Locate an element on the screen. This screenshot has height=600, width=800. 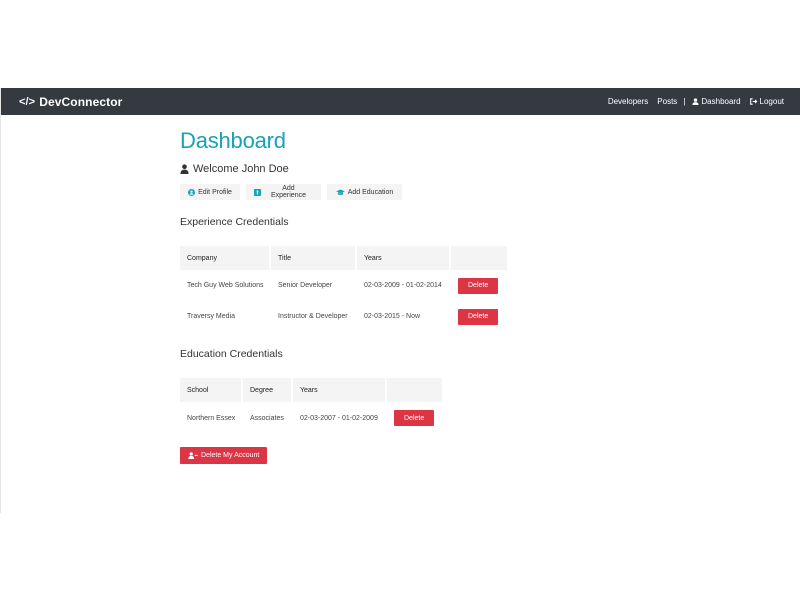
edit-profile-button: Edit Profile is located at coordinates (210, 192).